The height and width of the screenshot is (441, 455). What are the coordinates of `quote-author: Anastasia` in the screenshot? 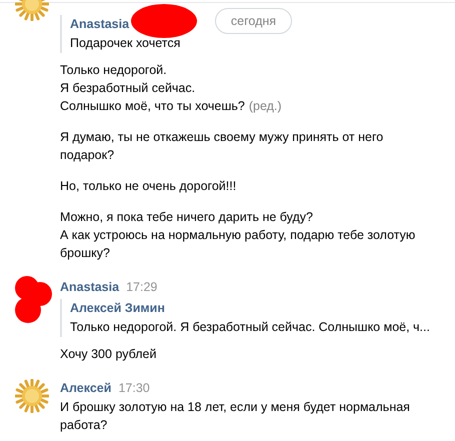 It's located at (100, 24).